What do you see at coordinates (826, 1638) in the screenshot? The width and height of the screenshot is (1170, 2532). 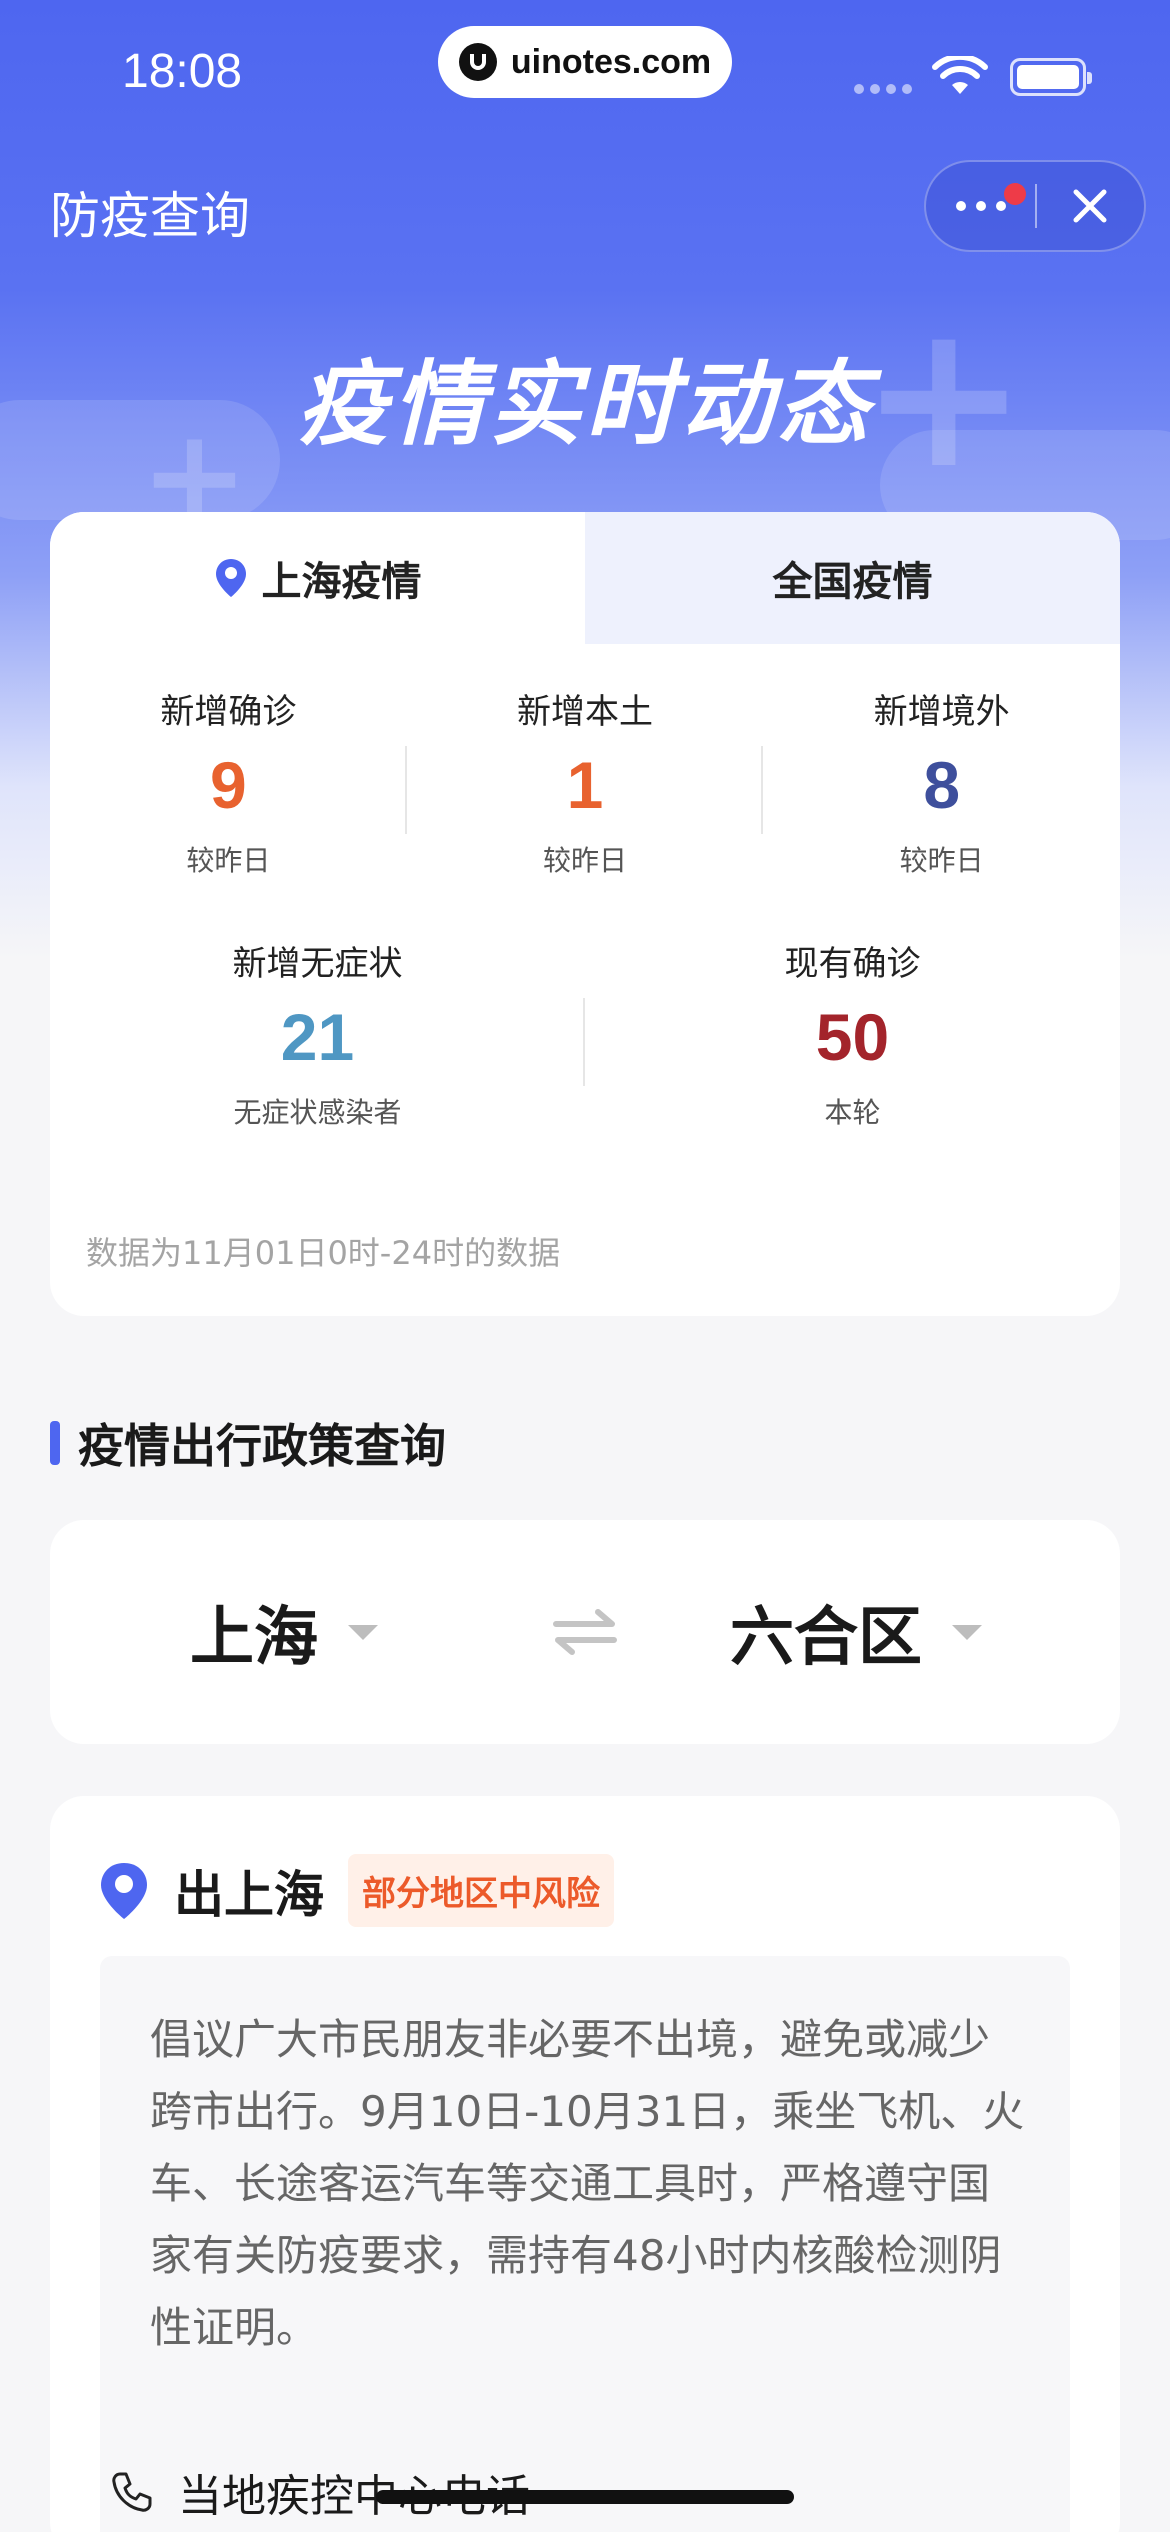 I see `to-city-label: 六合区` at bounding box center [826, 1638].